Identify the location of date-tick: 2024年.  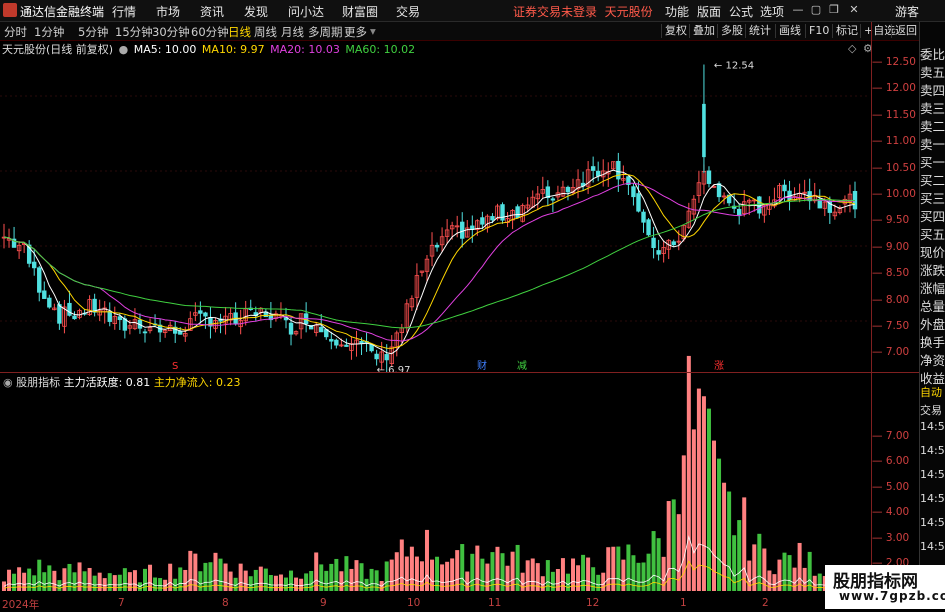
(21, 605).